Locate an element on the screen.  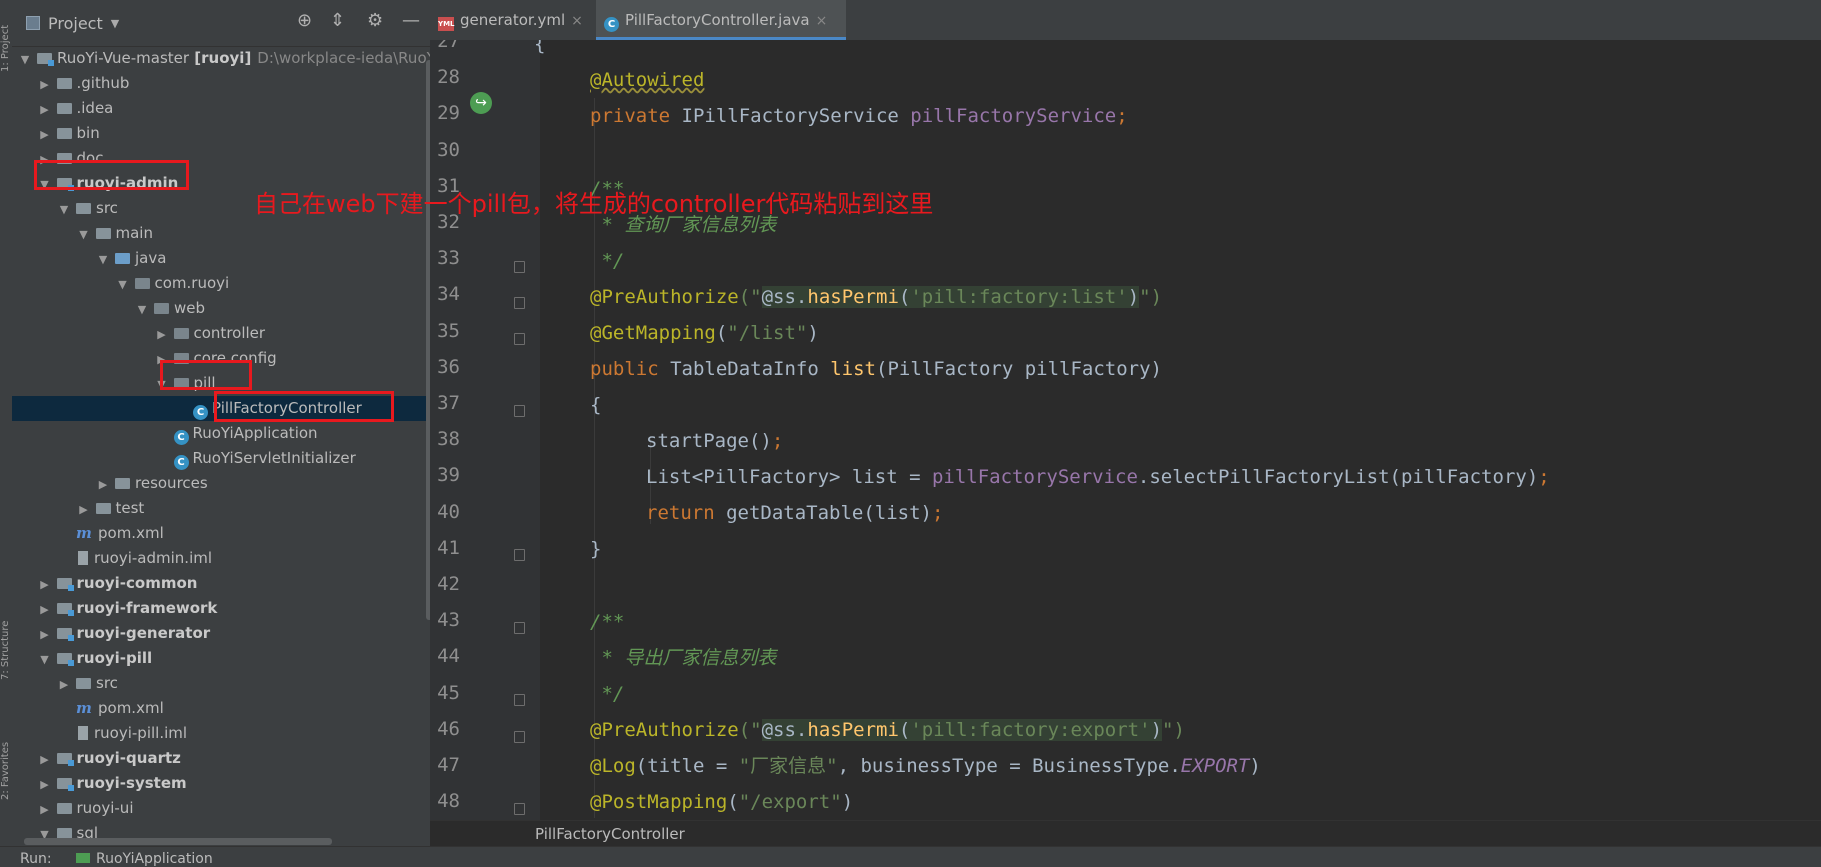
tree-item: ▼ main is located at coordinates (221, 233).